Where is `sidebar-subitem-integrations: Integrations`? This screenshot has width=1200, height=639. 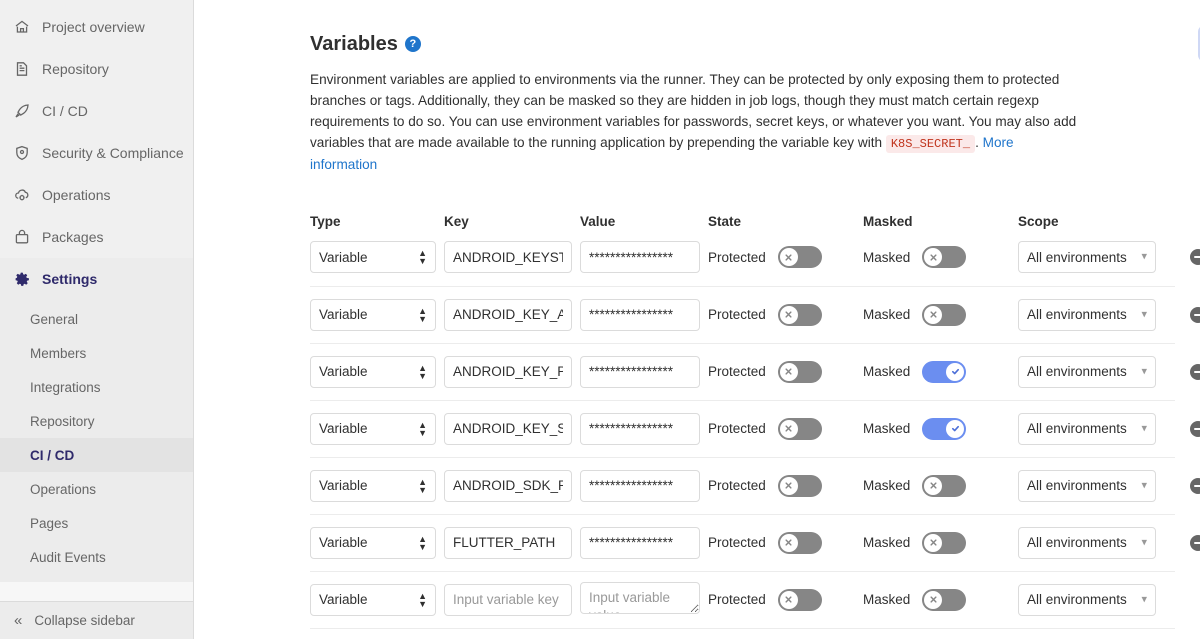 sidebar-subitem-integrations: Integrations is located at coordinates (96, 387).